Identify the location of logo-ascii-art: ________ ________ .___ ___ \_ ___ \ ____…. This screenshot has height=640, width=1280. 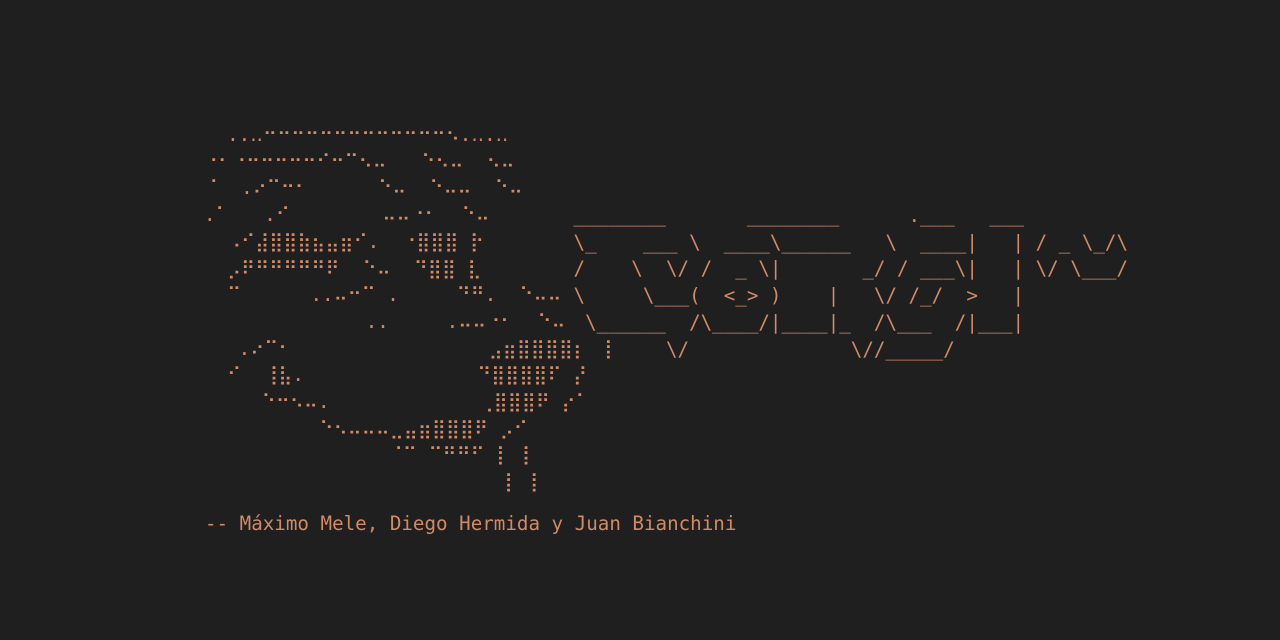
(851, 282).